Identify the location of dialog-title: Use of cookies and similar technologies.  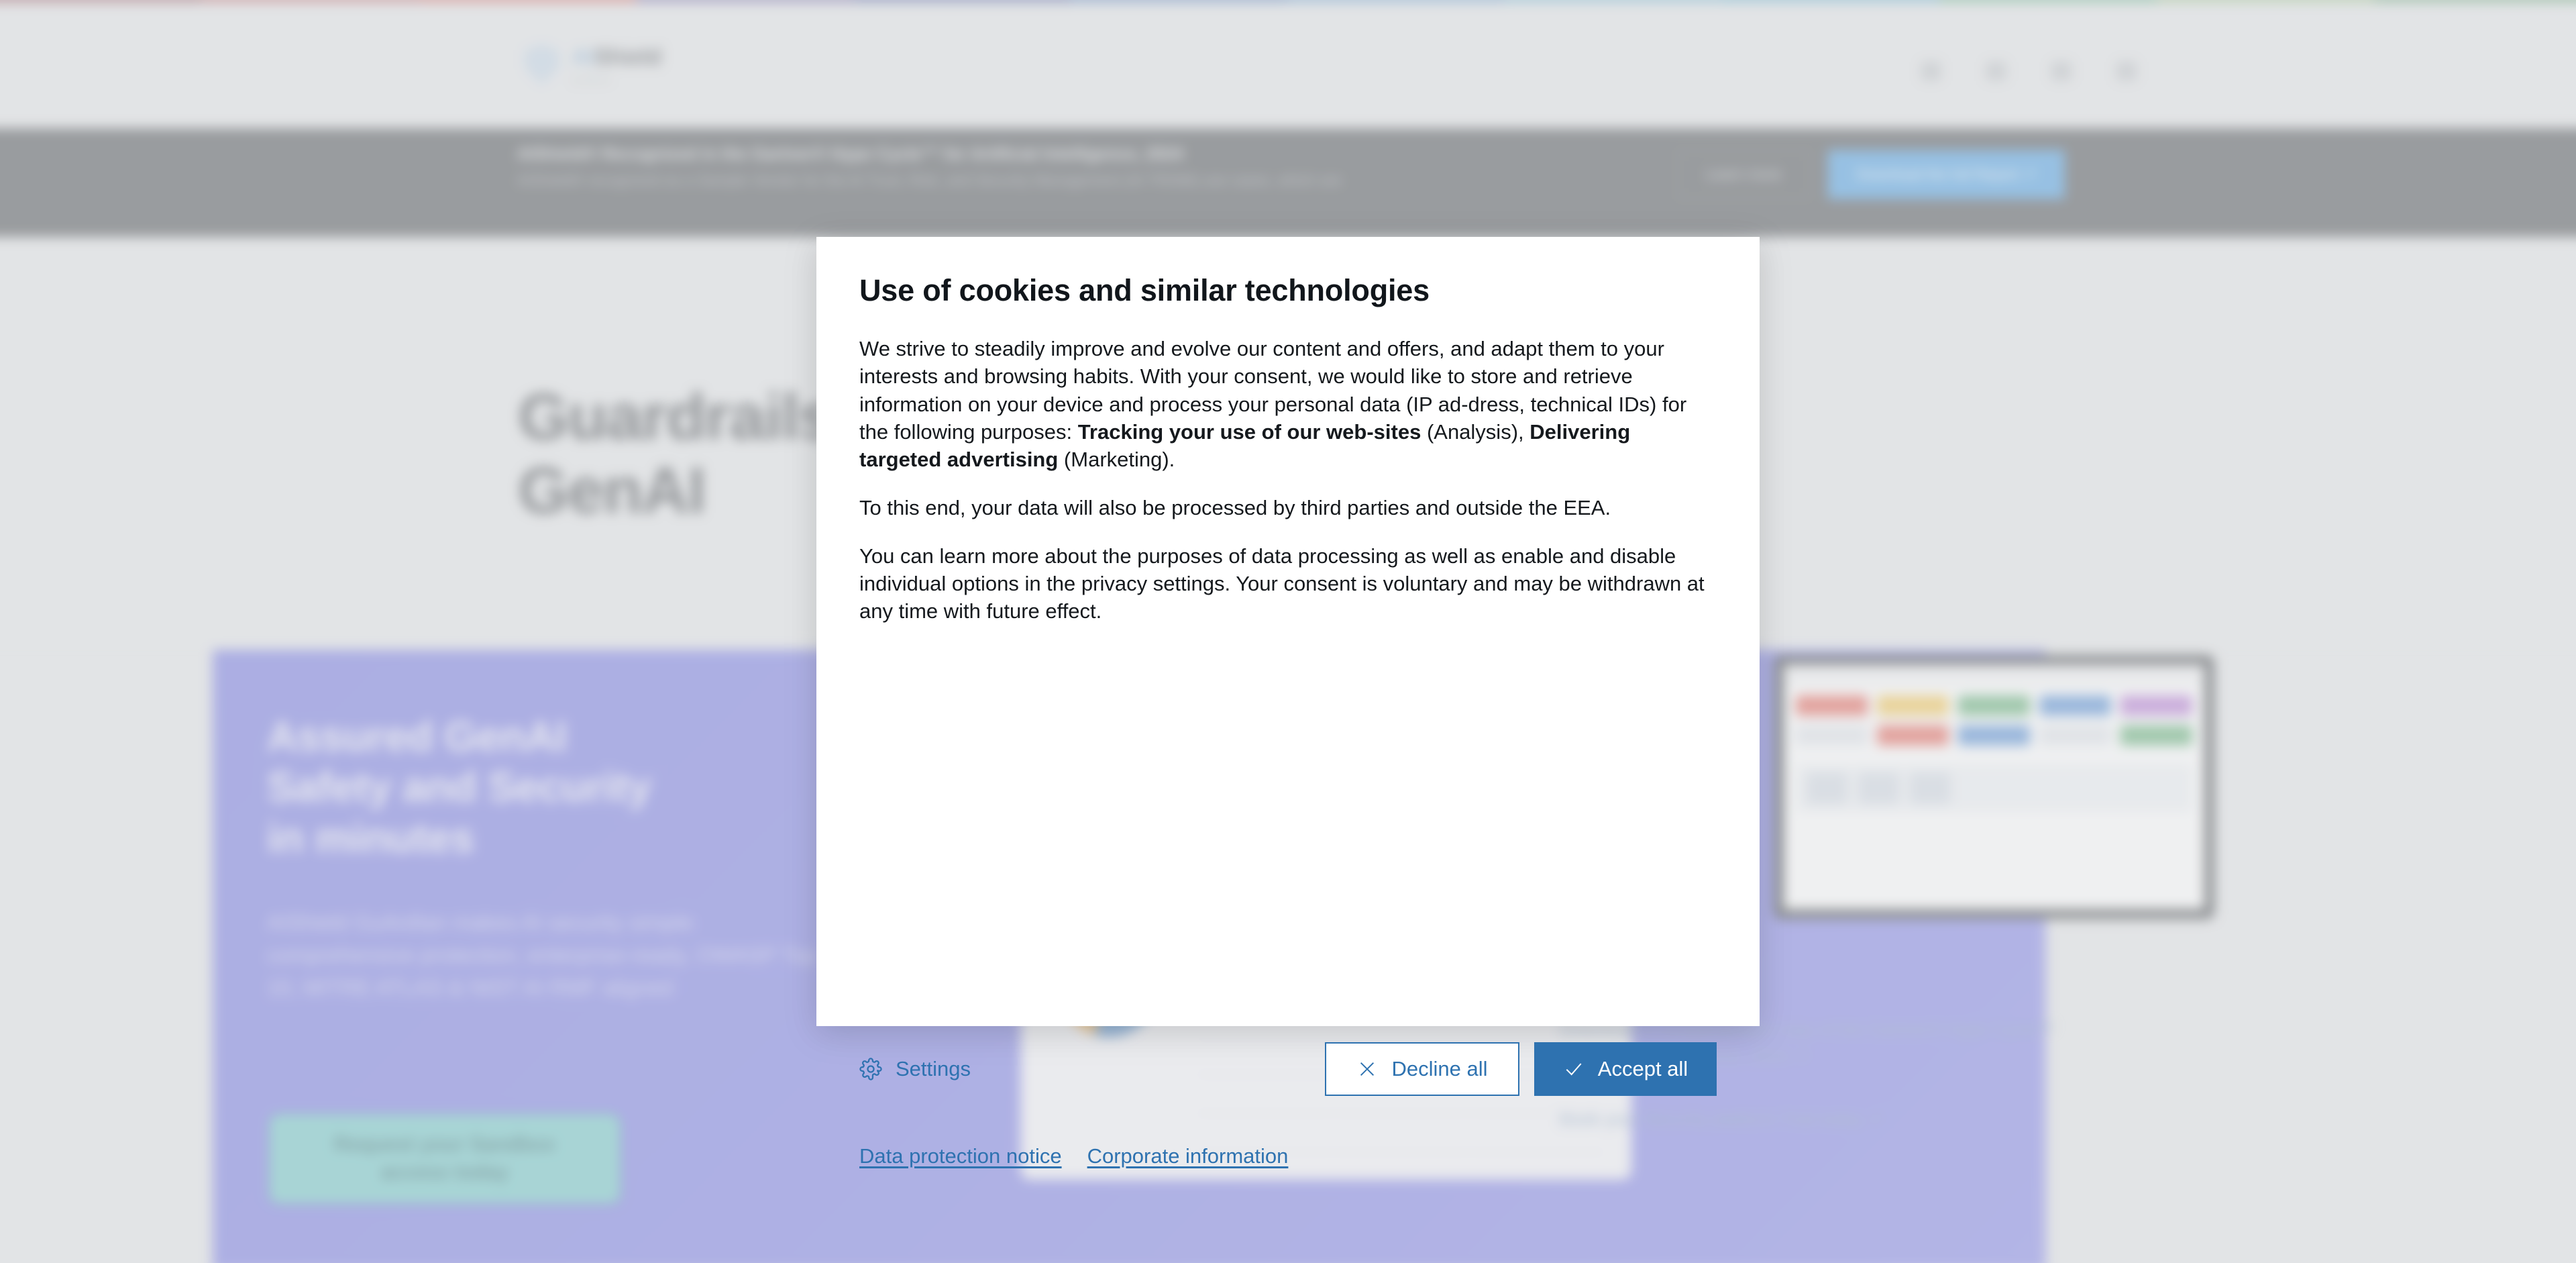
(1144, 290).